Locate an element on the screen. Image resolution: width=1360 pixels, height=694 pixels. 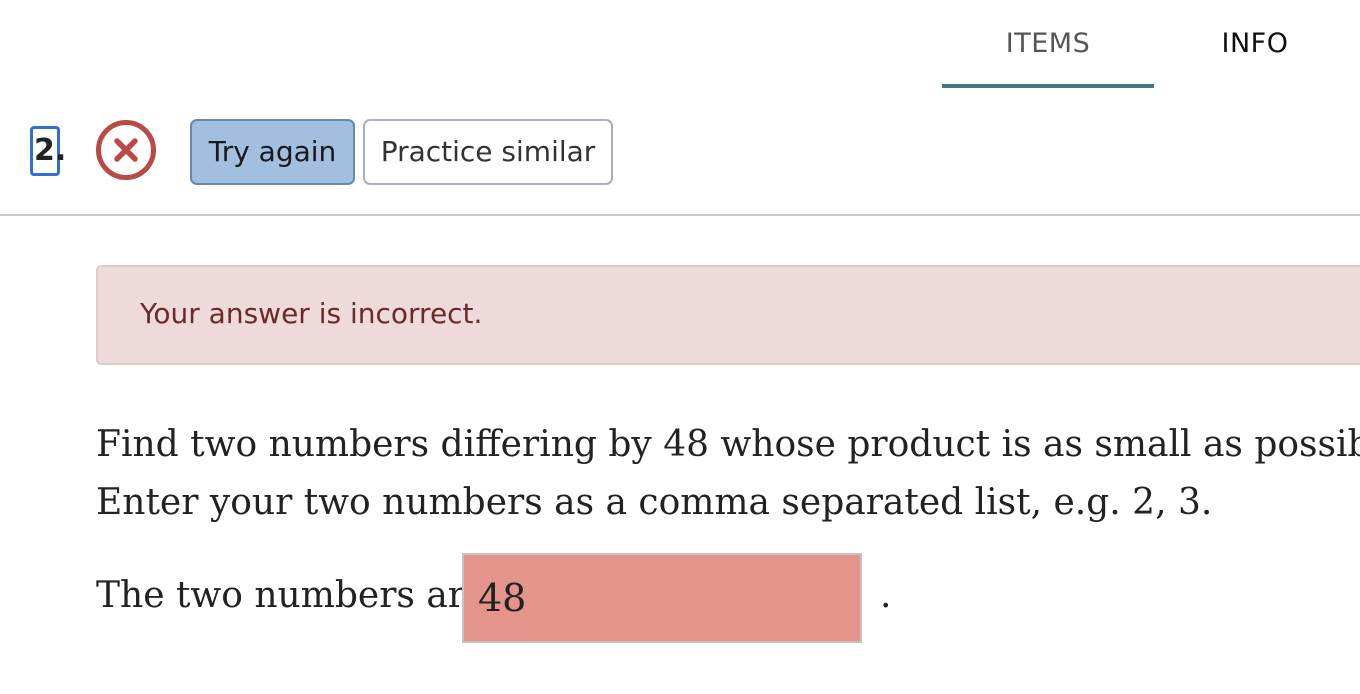
answer-input is located at coordinates (662, 598).